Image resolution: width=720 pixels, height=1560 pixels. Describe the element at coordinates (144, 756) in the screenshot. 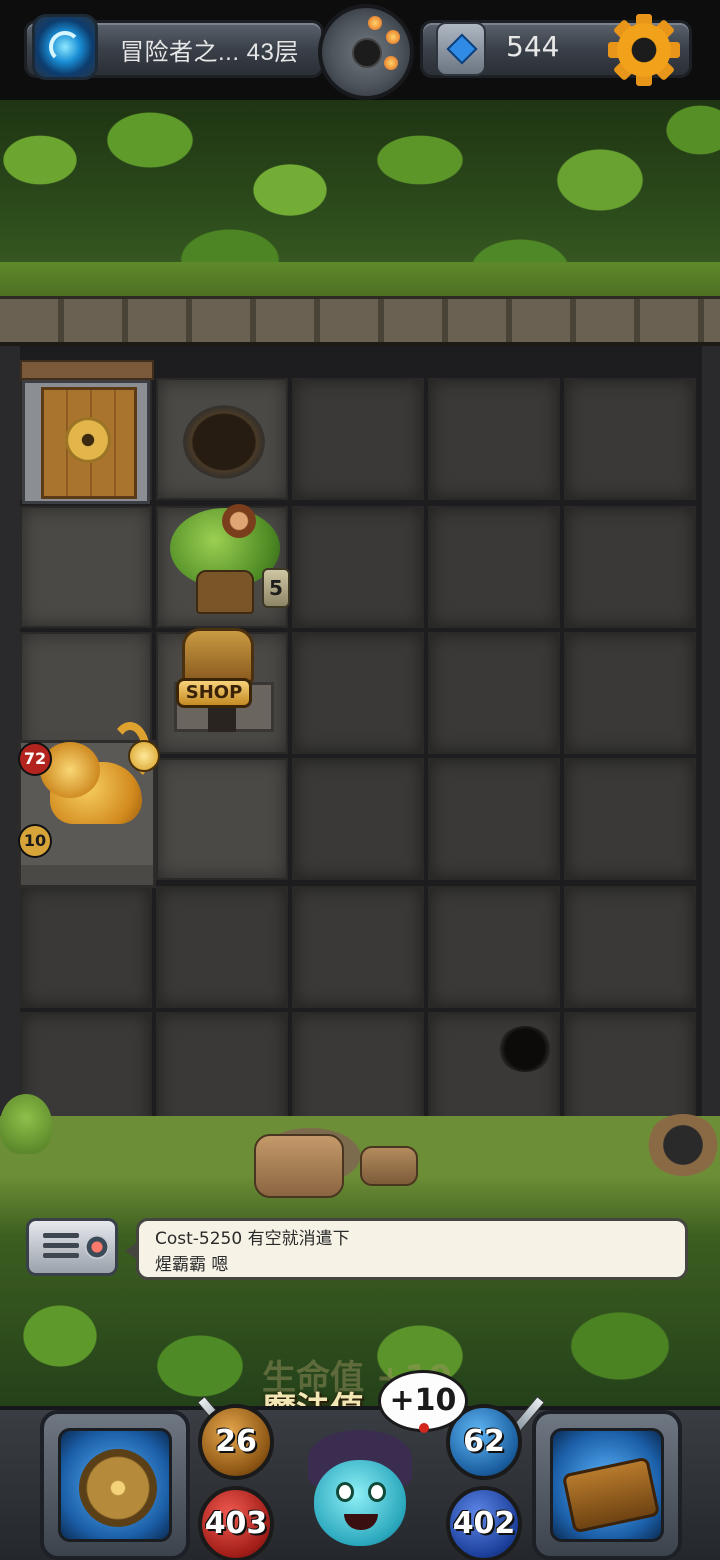

I see `sword-icon` at that location.